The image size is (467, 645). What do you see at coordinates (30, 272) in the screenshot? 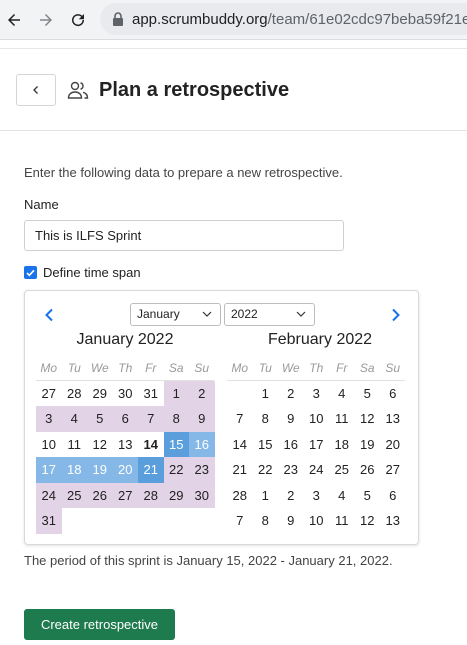
I see `define-timespan-checkbox` at bounding box center [30, 272].